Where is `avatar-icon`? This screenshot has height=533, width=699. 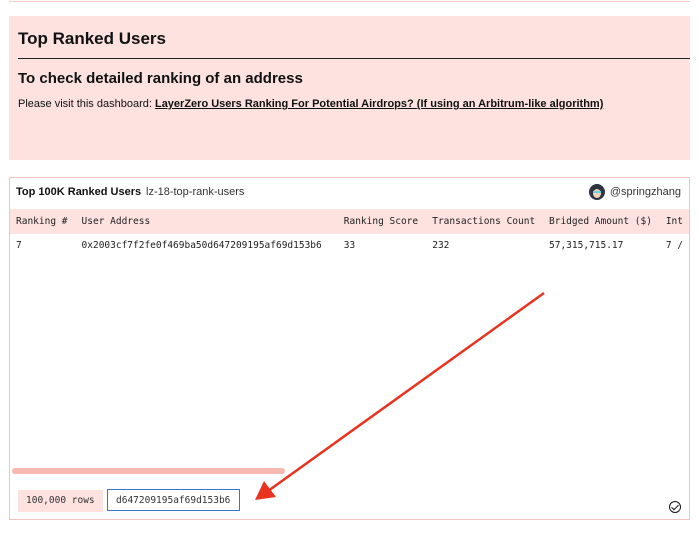
avatar-icon is located at coordinates (596, 192).